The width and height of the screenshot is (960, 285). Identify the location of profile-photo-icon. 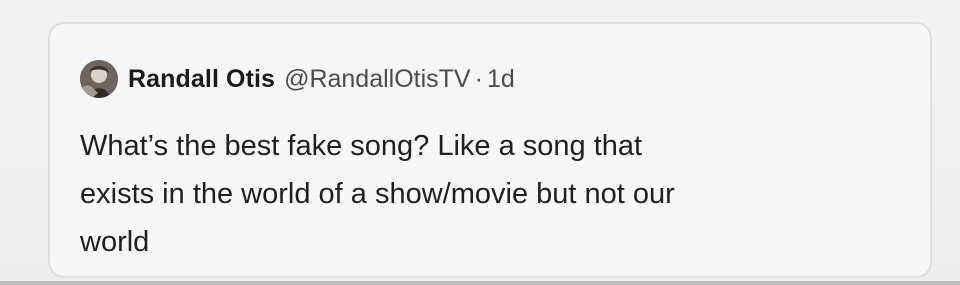
(99, 79).